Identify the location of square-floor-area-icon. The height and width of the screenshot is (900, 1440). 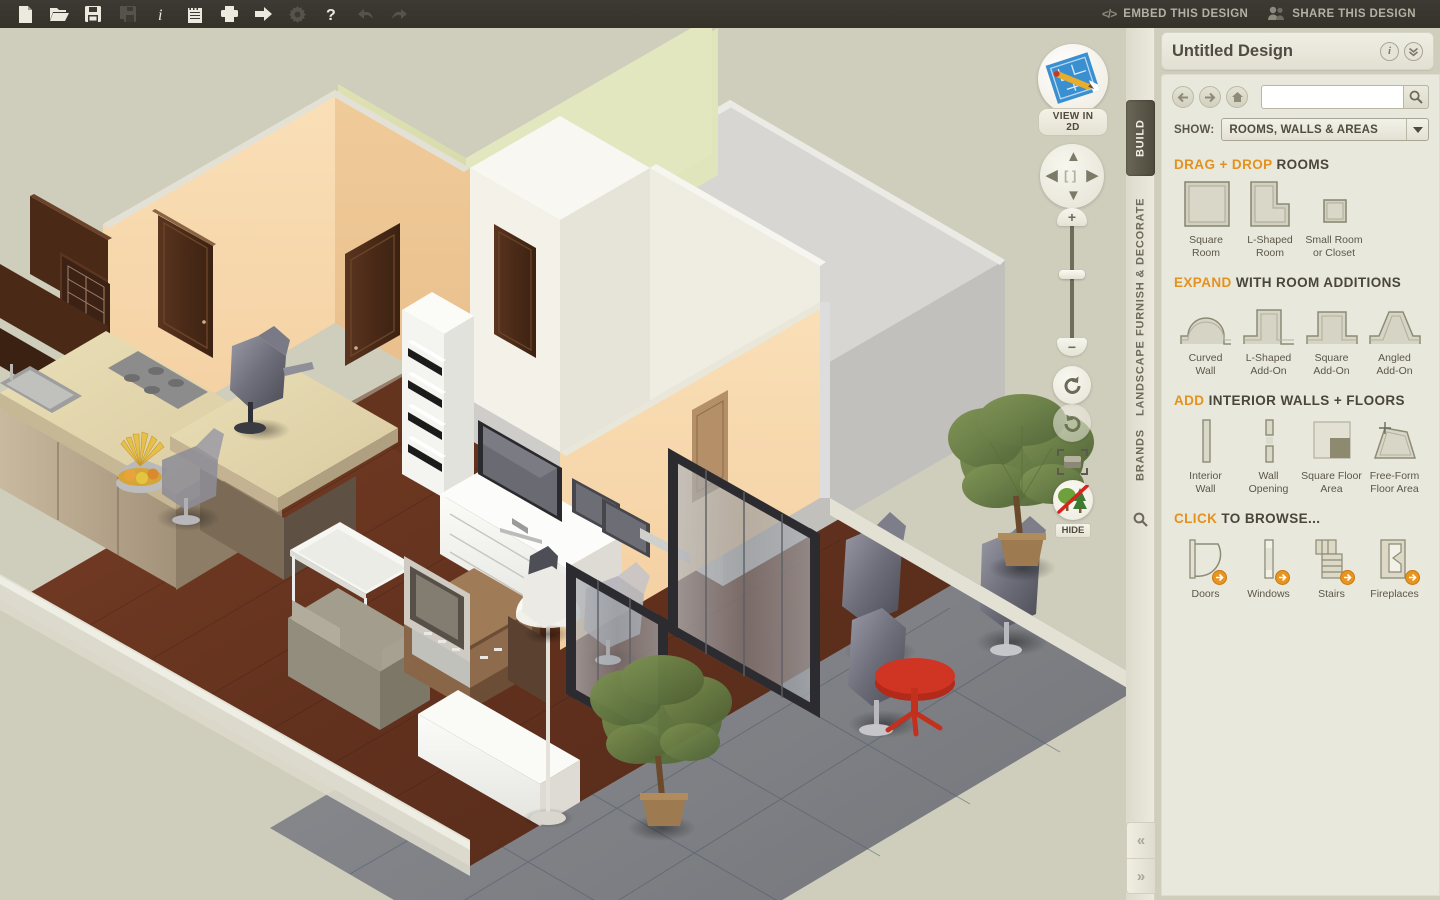
(1331, 440).